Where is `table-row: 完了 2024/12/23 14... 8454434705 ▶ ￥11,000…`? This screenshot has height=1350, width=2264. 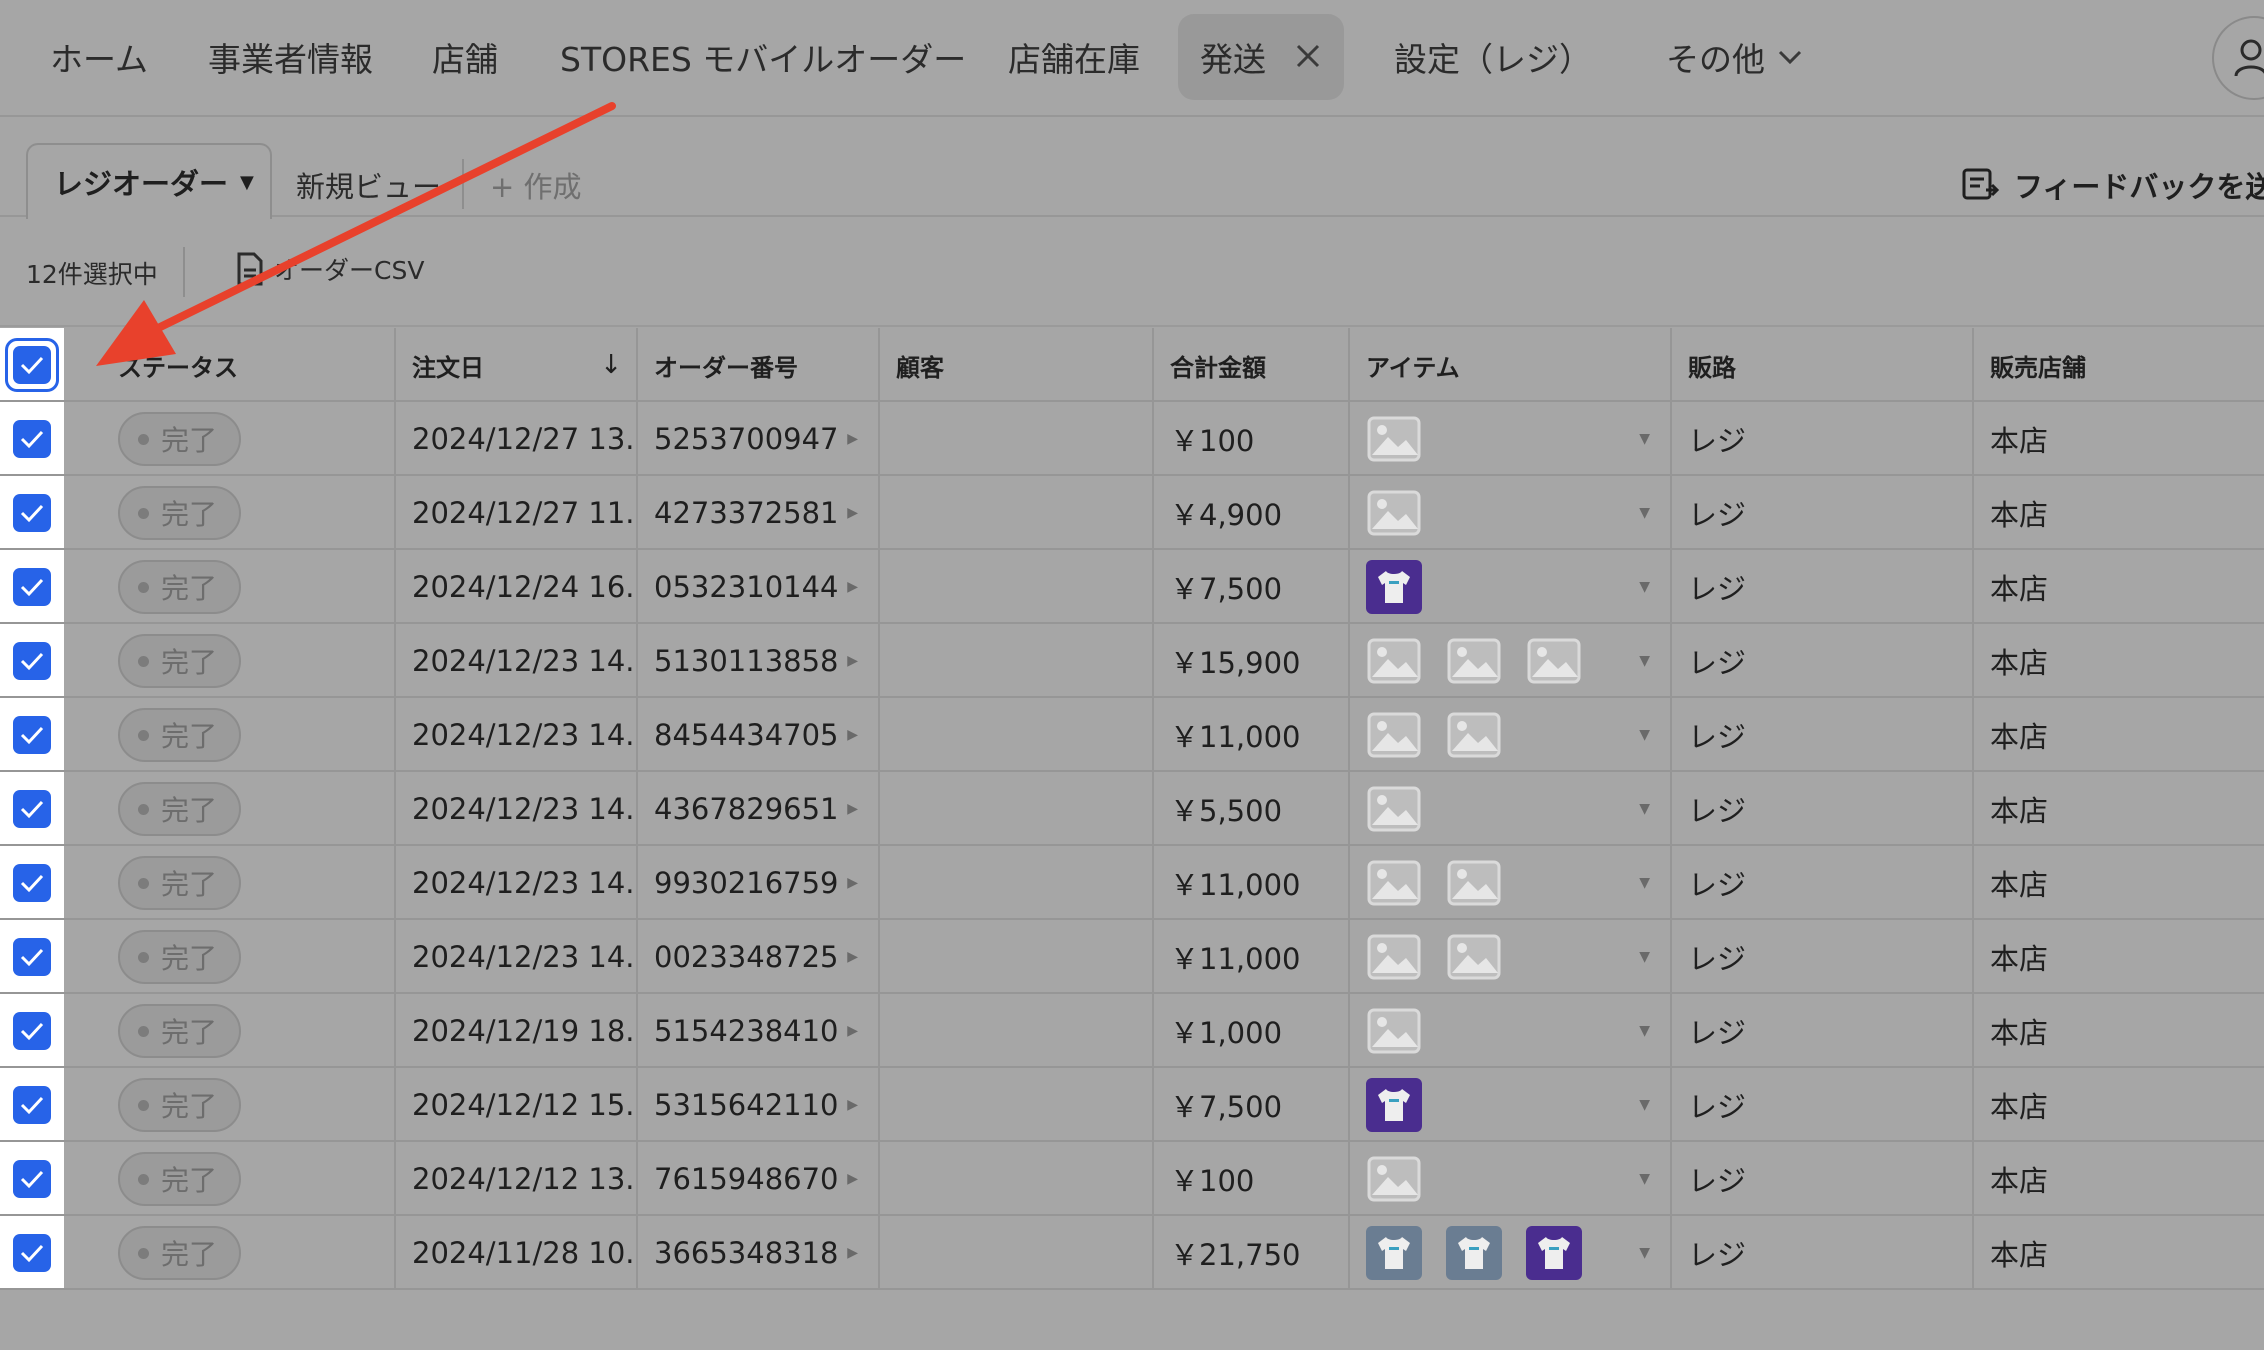
table-row: 完了 2024/12/23 14... 8454434705 ▶ ￥11,000… is located at coordinates (1132, 735).